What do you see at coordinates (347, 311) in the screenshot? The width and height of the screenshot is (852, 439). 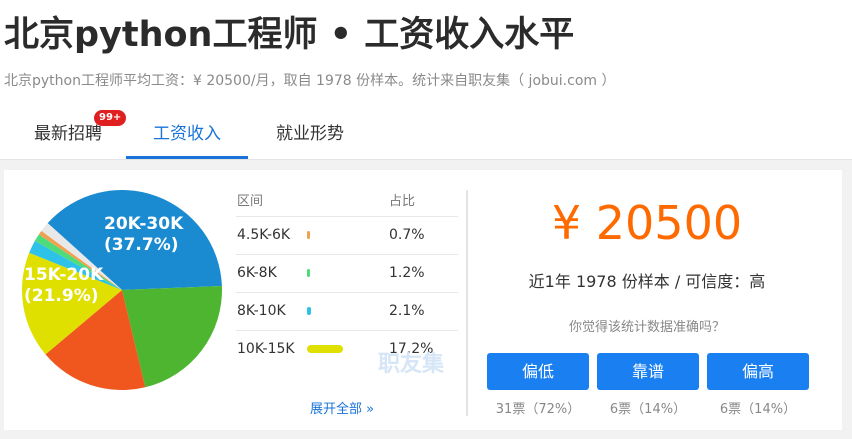 I see `table-row: 8K-10K 2.1%` at bounding box center [347, 311].